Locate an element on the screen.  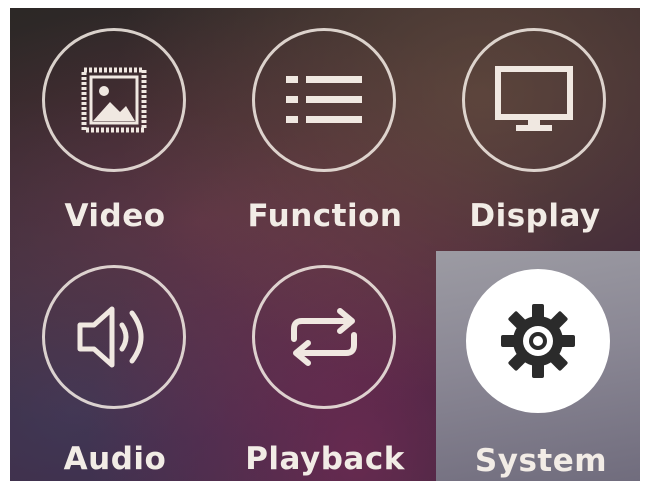
function-icon-circle is located at coordinates (324, 100).